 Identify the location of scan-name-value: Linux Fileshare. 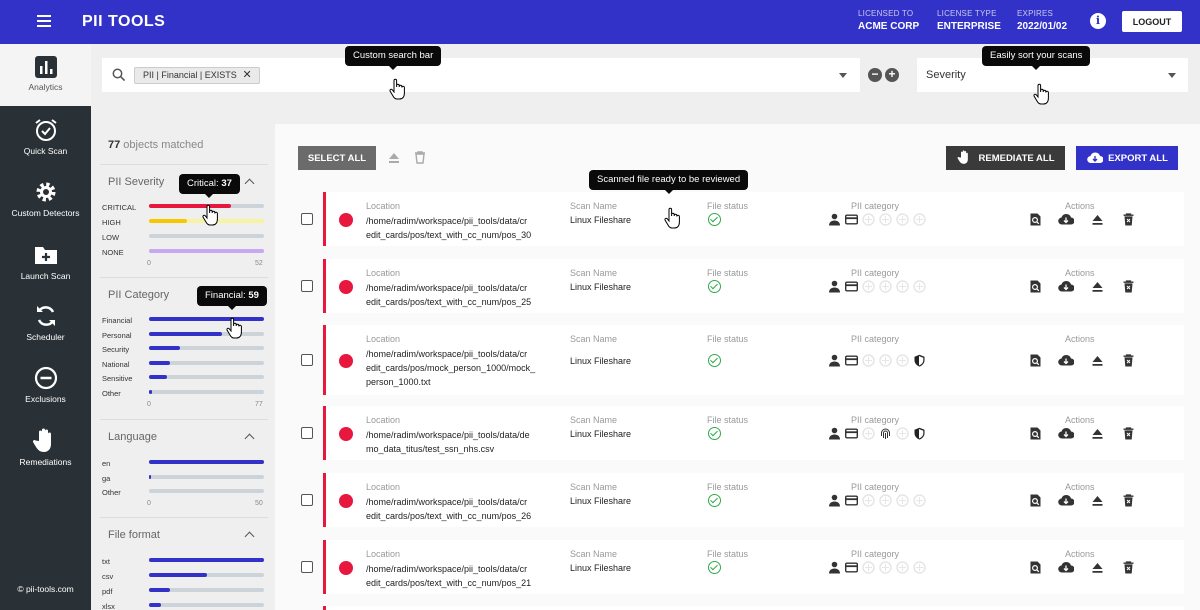
(601, 568).